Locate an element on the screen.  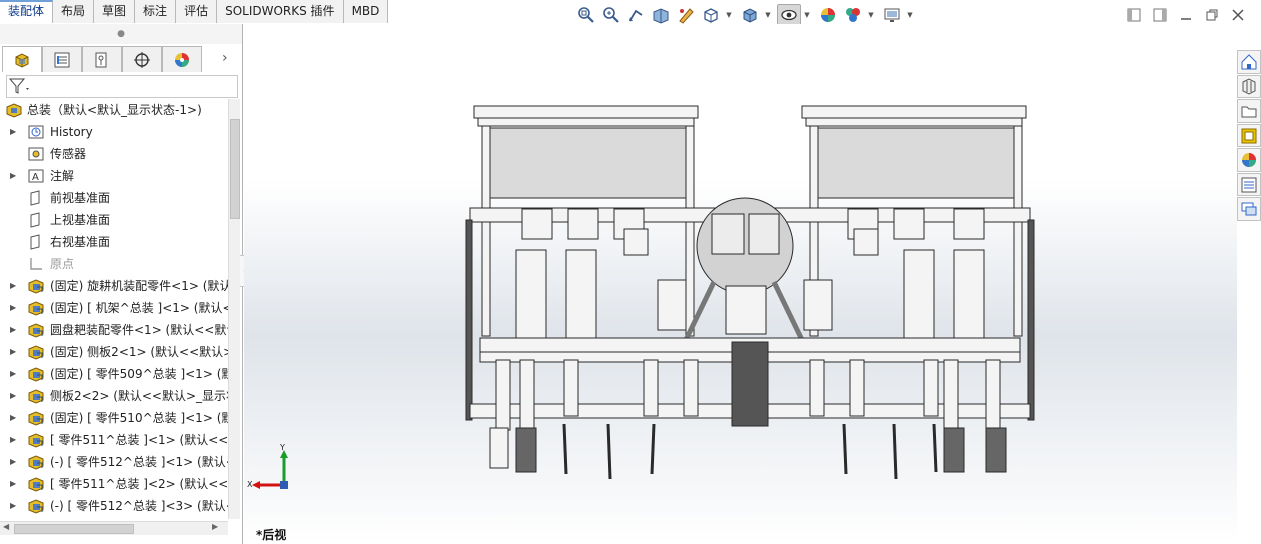
apply-scene-dropdown-icon: ▼ is located at coordinates (871, 15).